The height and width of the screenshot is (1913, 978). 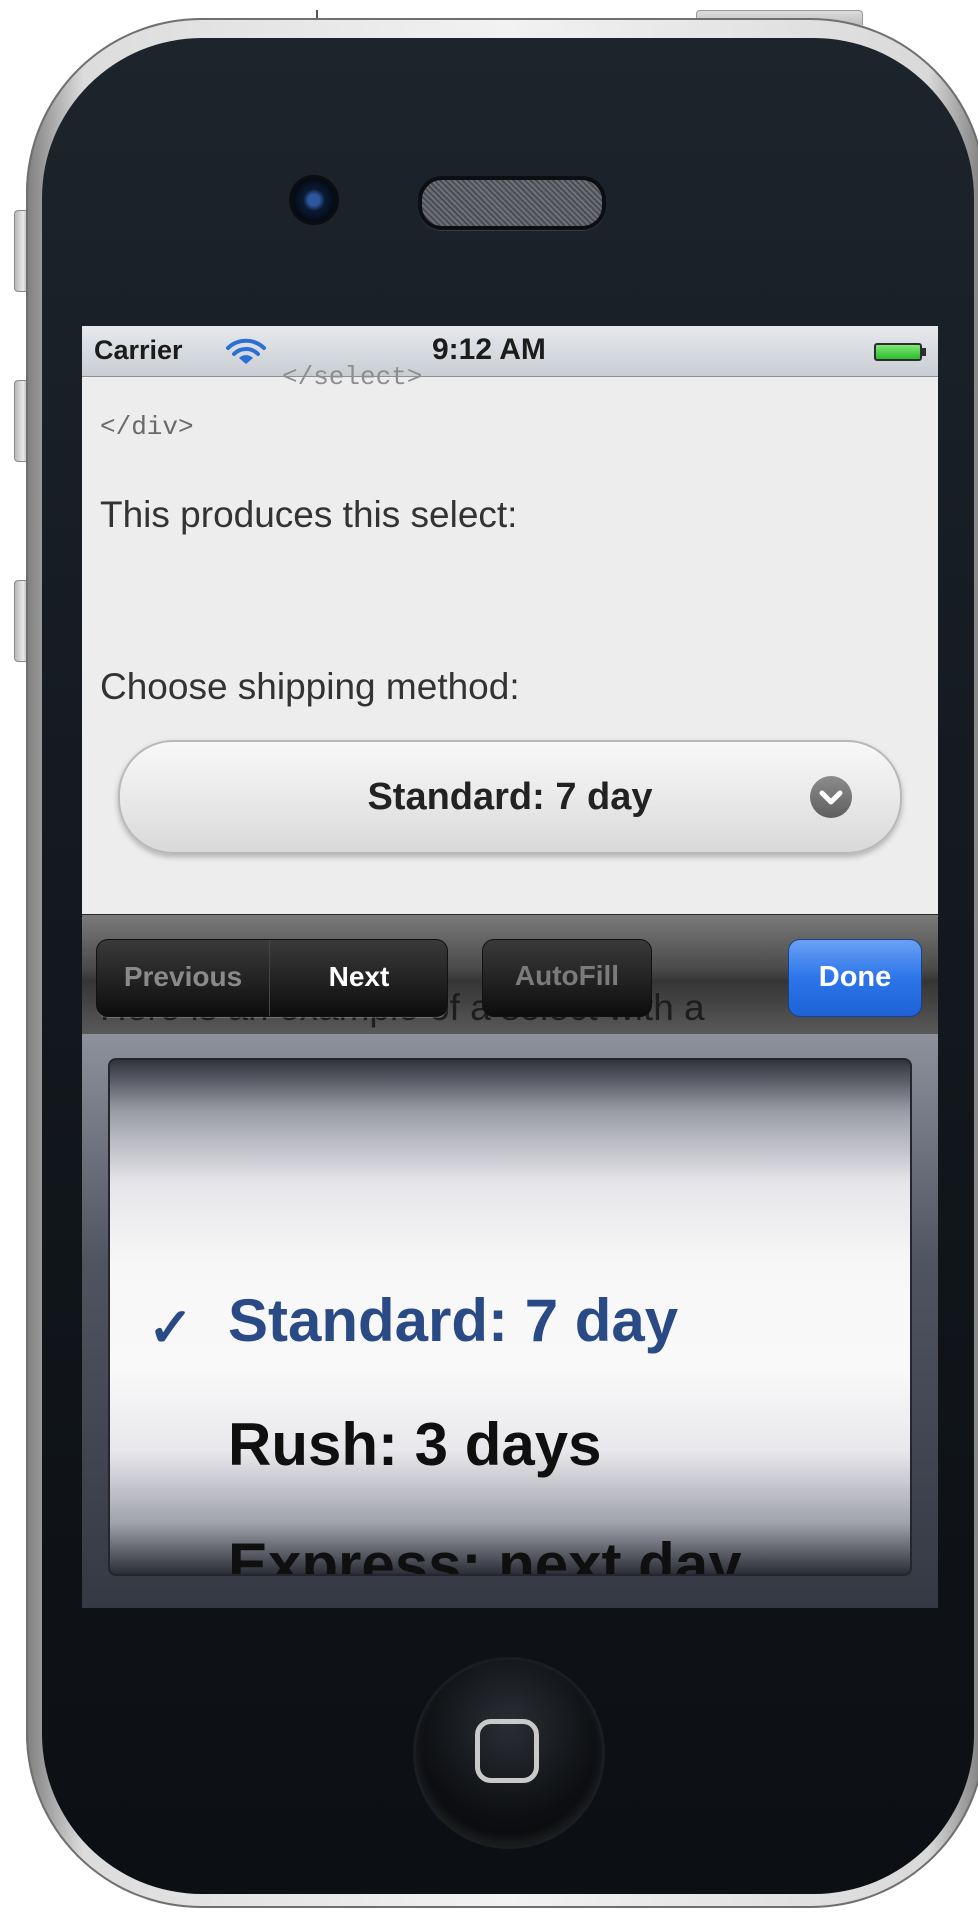 I want to click on battery-tip, so click(x=924, y=352).